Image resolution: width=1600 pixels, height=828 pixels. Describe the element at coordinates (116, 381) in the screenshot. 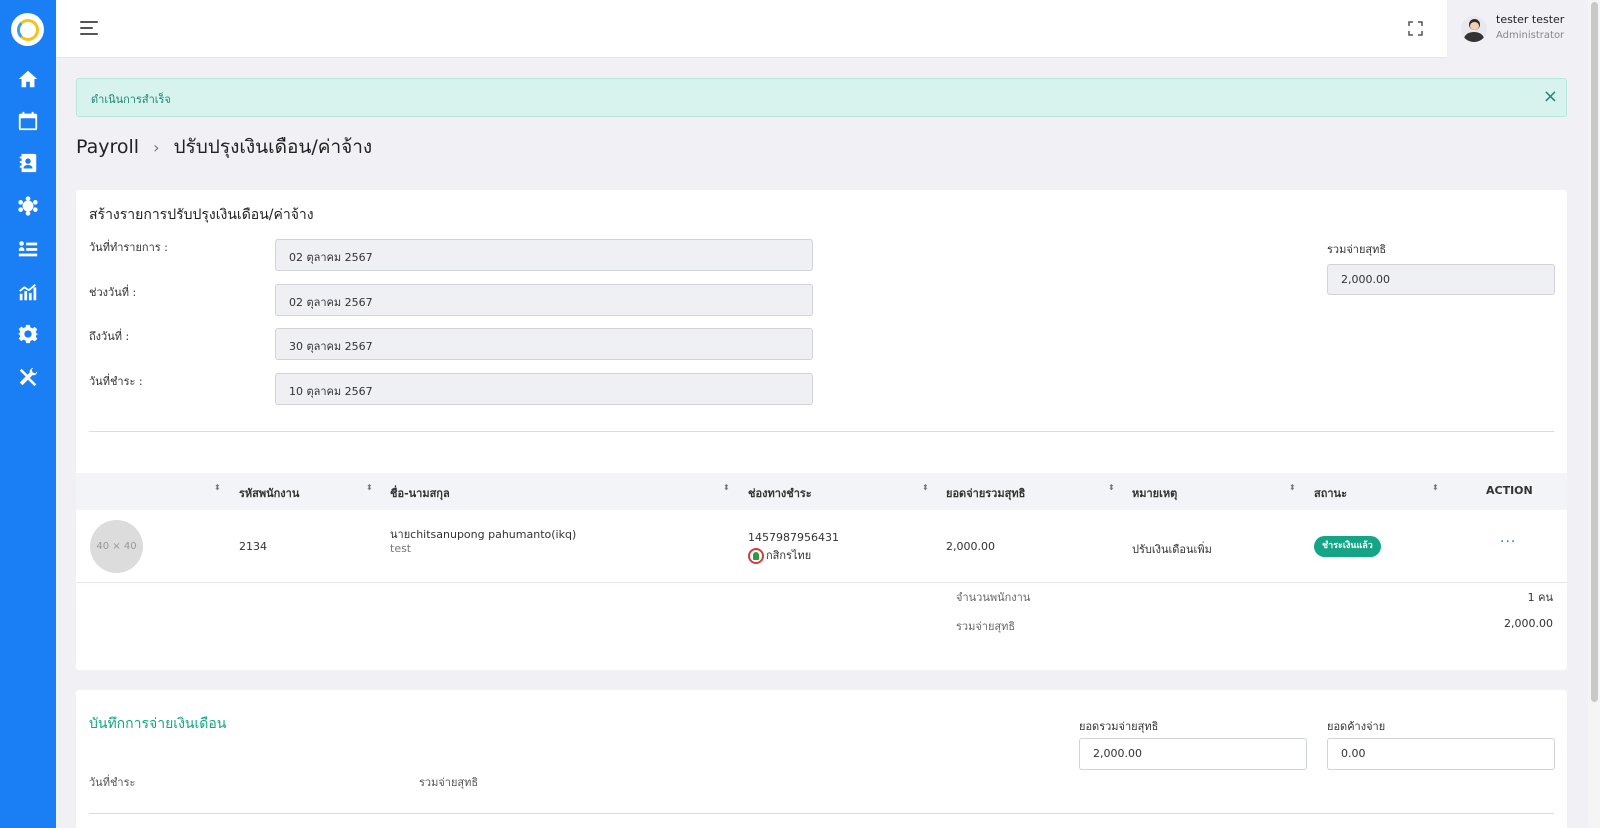

I see `payment-date-label: วันที่ชำระ :` at that location.